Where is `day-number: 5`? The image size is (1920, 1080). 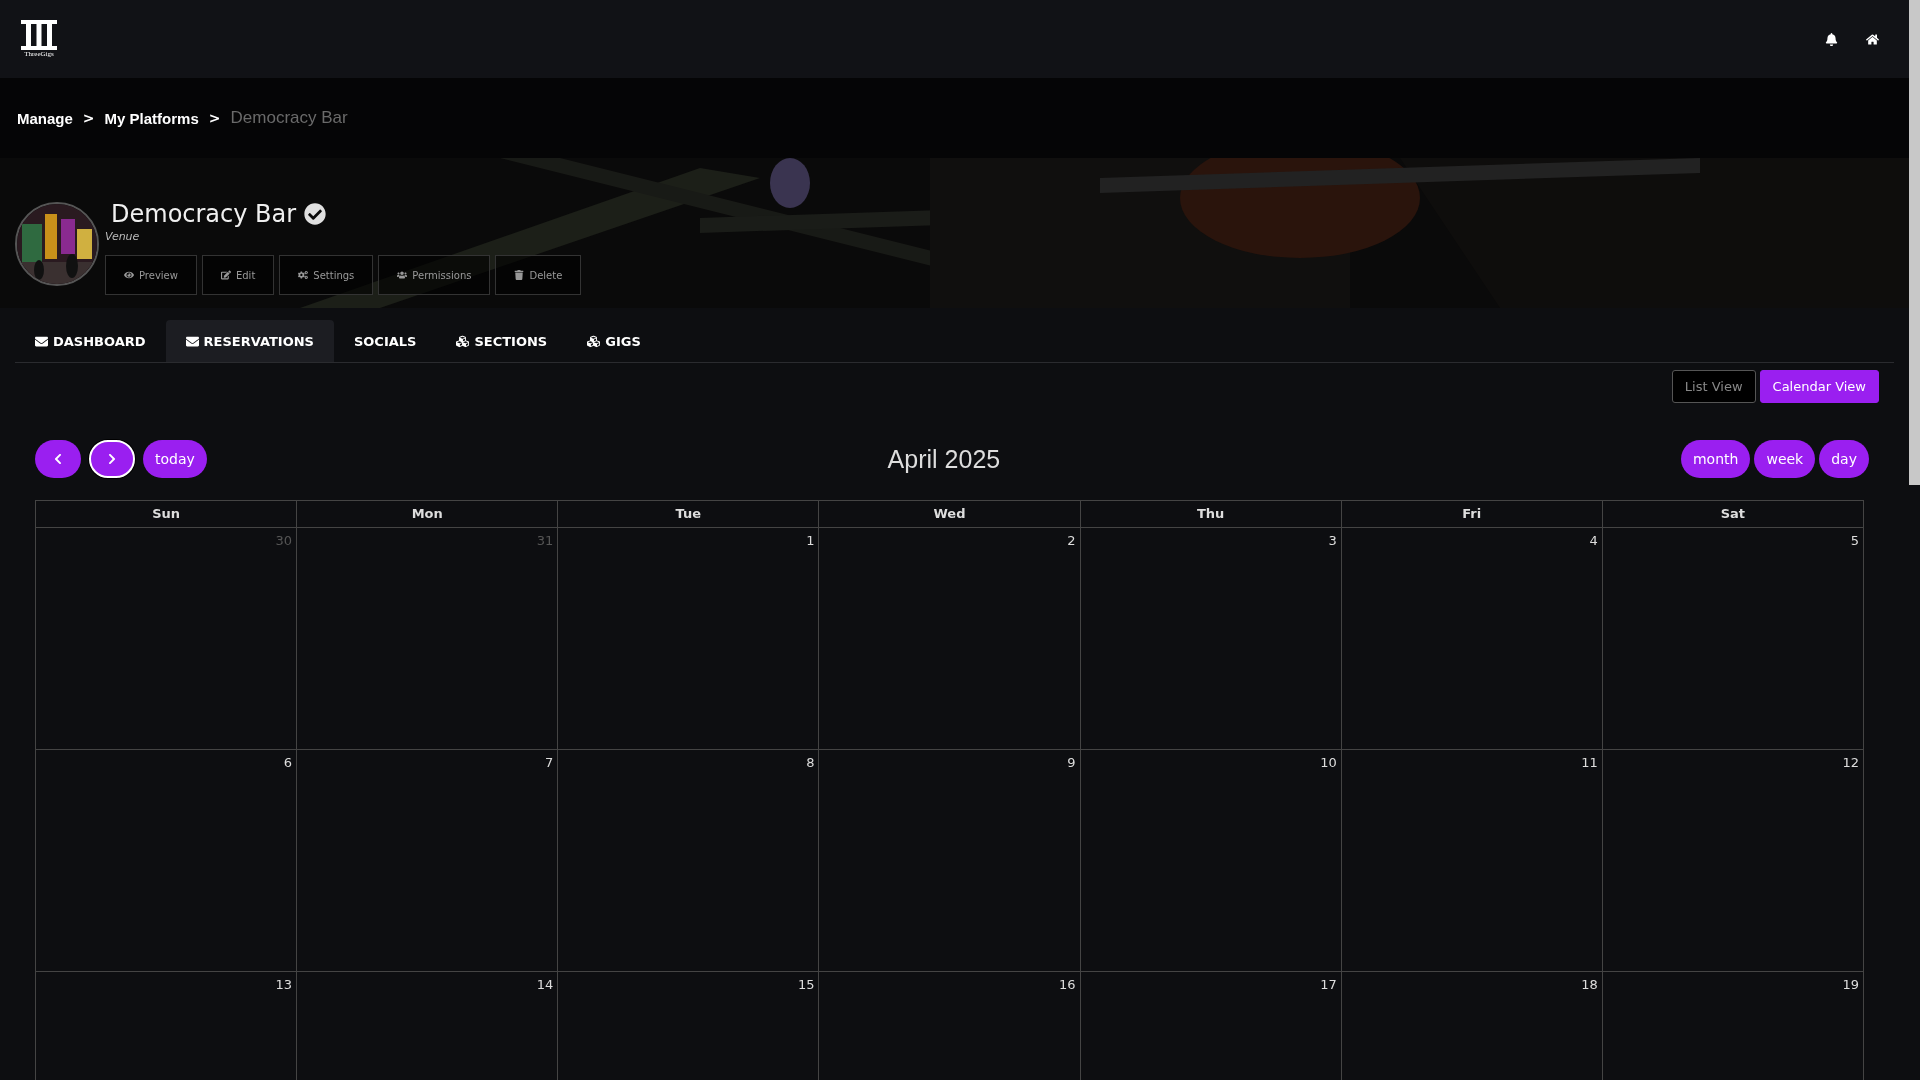
day-number: 5 is located at coordinates (1854, 540).